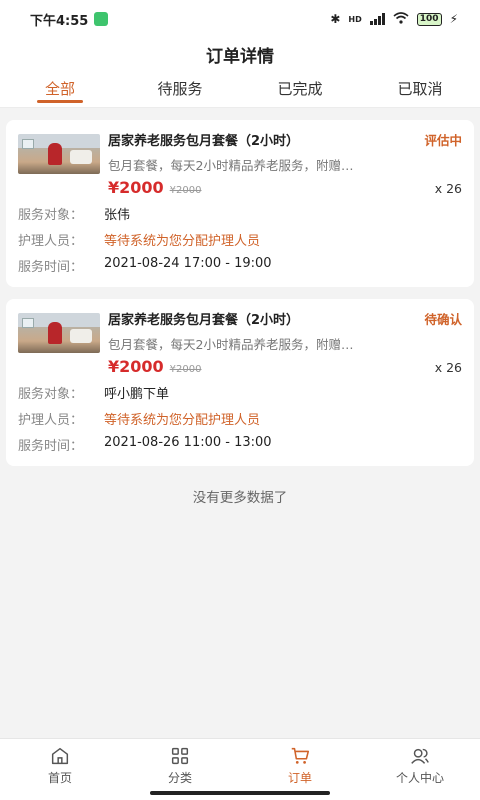 The width and height of the screenshot is (480, 800). I want to click on tab-label: 待服务, so click(180, 89).